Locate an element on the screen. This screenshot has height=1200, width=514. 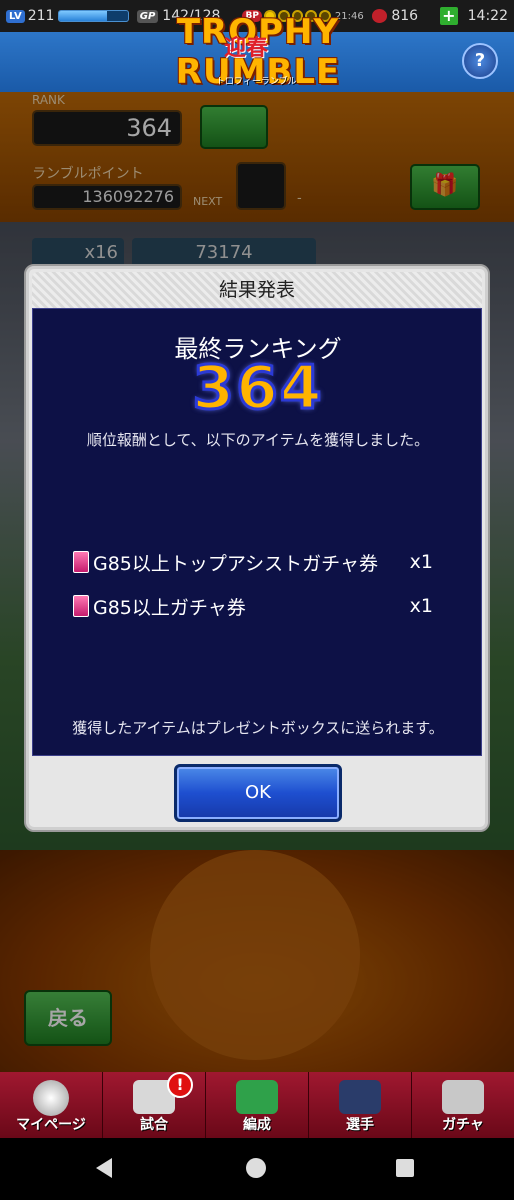
tab-label: 選手 is located at coordinates (360, 1125).